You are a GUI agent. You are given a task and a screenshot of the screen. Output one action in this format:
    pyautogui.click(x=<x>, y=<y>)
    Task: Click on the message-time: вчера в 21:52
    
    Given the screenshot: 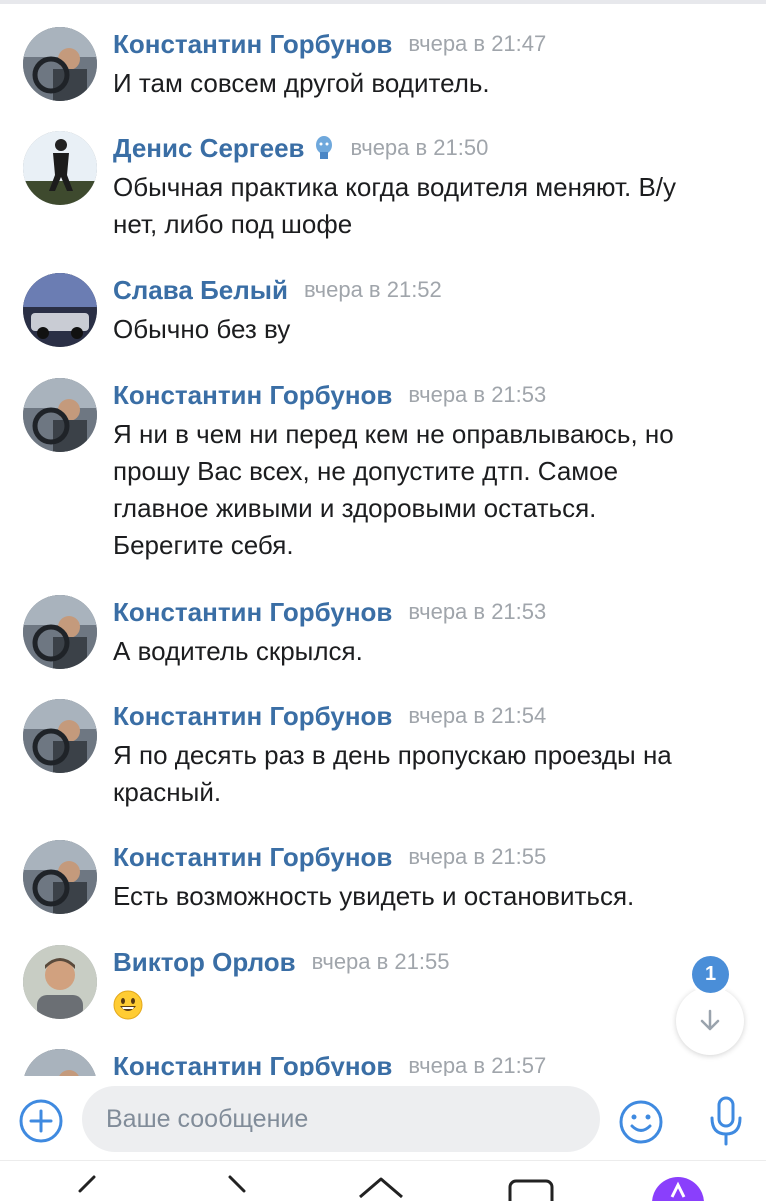 What is the action you would take?
    pyautogui.click(x=372, y=289)
    